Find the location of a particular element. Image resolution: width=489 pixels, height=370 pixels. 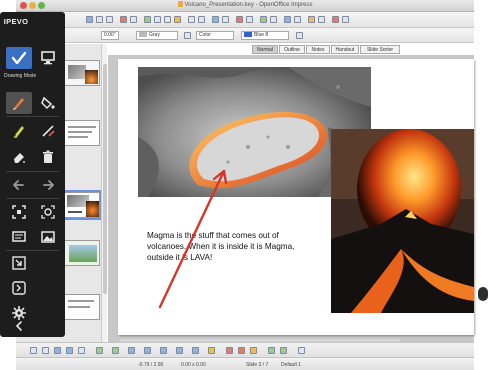

camera-icon is located at coordinates (48, 212).